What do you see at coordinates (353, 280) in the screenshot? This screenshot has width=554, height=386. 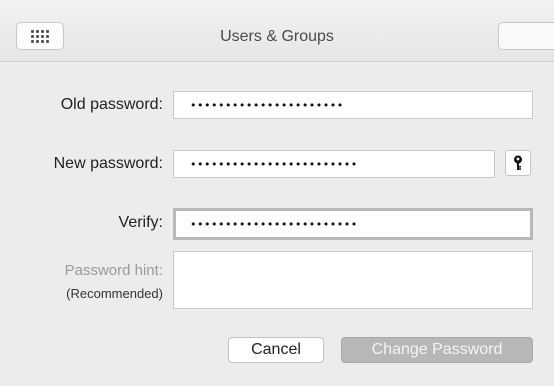 I see `password-hint-field` at bounding box center [353, 280].